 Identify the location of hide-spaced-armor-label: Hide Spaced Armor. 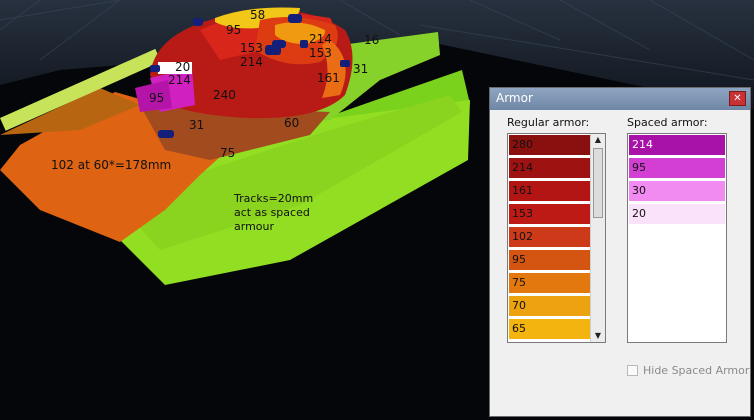
(696, 370).